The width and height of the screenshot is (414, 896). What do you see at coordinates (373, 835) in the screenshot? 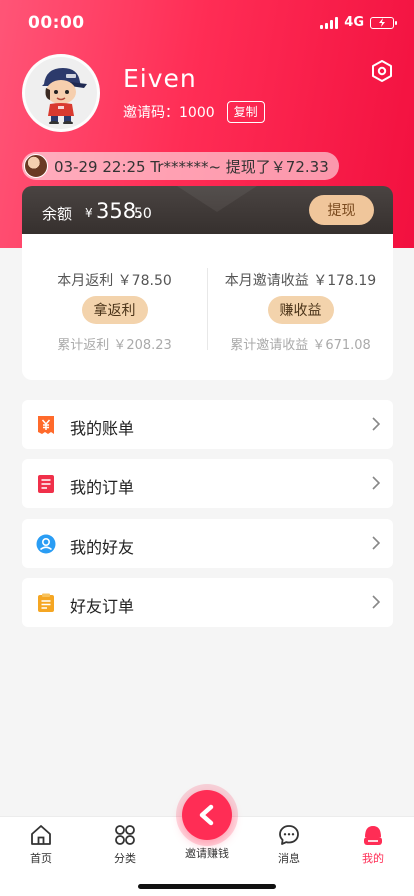
I see `profile-icon` at bounding box center [373, 835].